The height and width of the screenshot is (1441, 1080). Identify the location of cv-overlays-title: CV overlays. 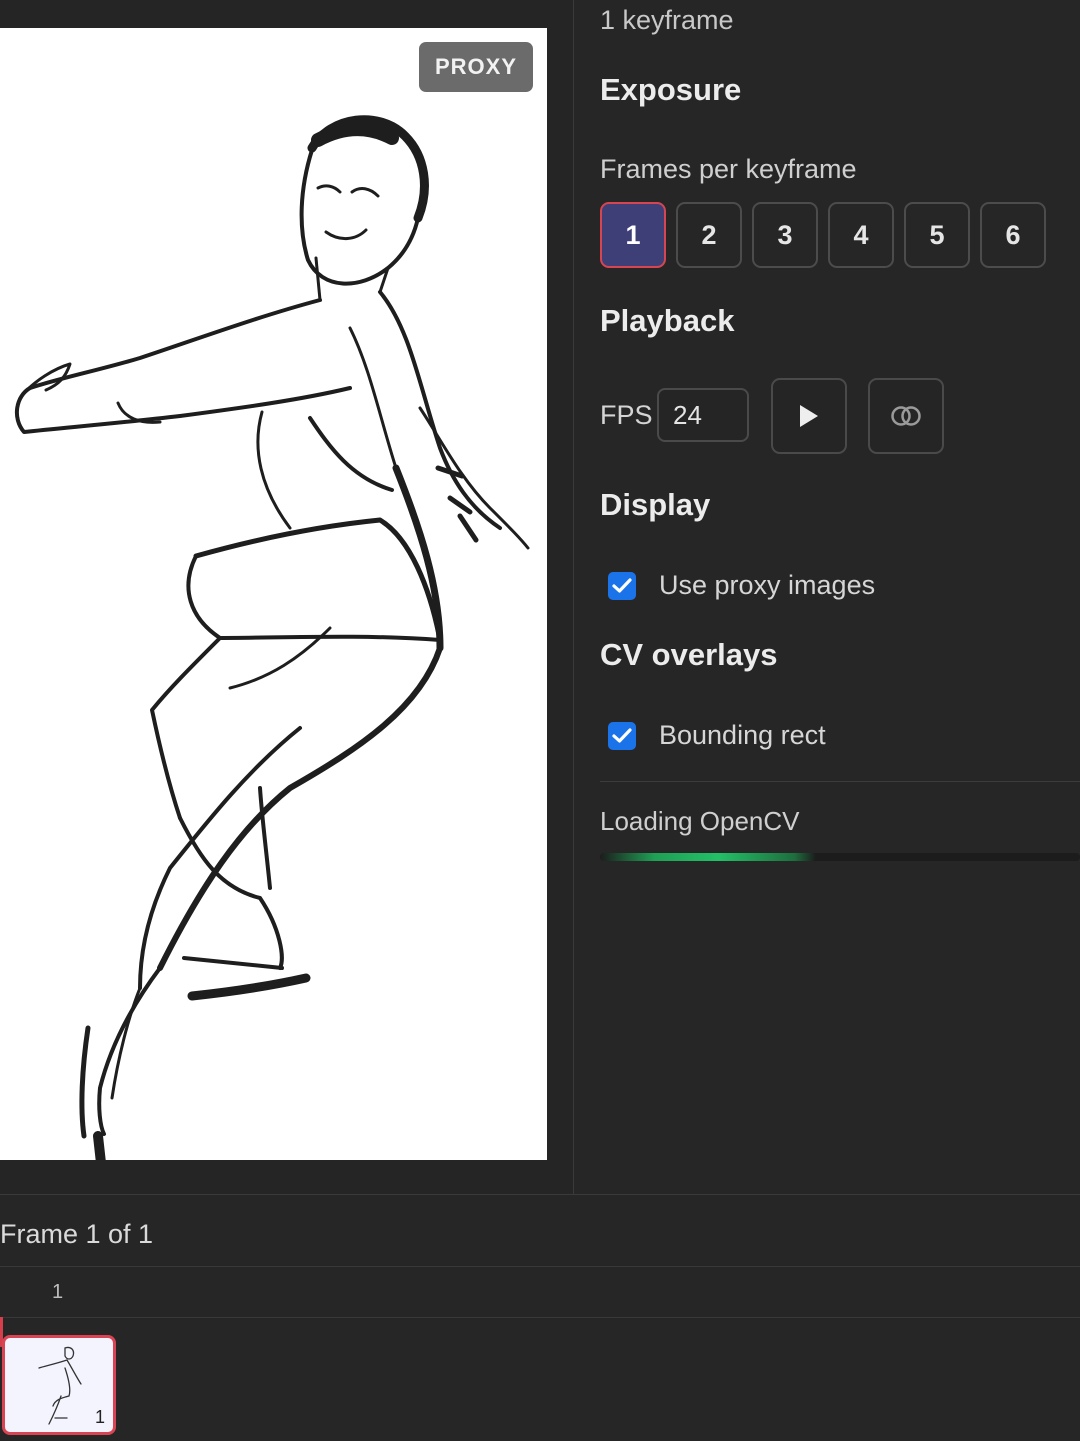
(689, 654).